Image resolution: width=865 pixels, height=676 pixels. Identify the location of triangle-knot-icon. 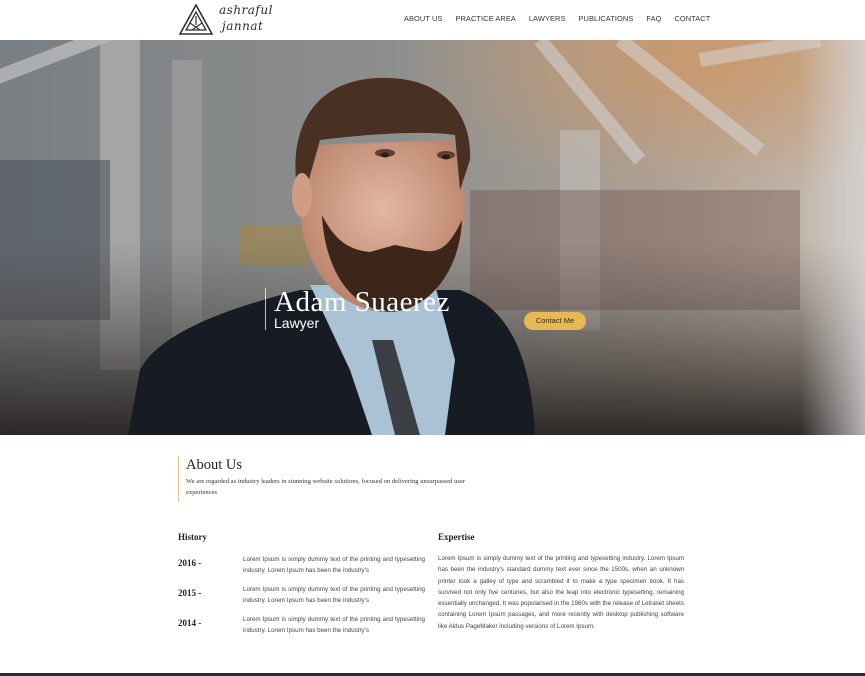
(196, 19).